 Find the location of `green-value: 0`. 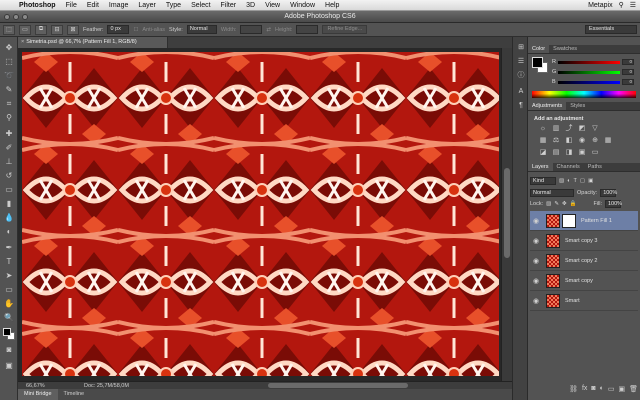

green-value: 0 is located at coordinates (628, 72).